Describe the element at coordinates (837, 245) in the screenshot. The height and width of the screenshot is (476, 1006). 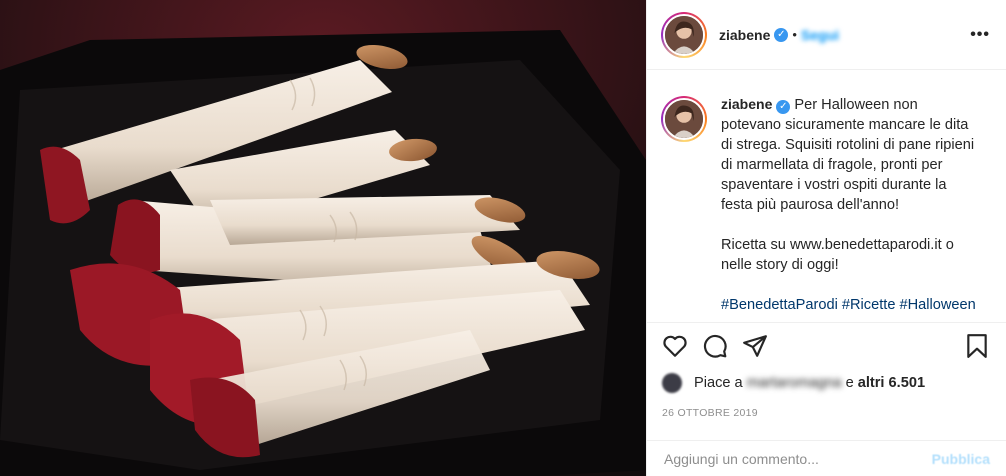
I see `recipe-line: Ricetta su www.benedettaparodi.it o` at that location.